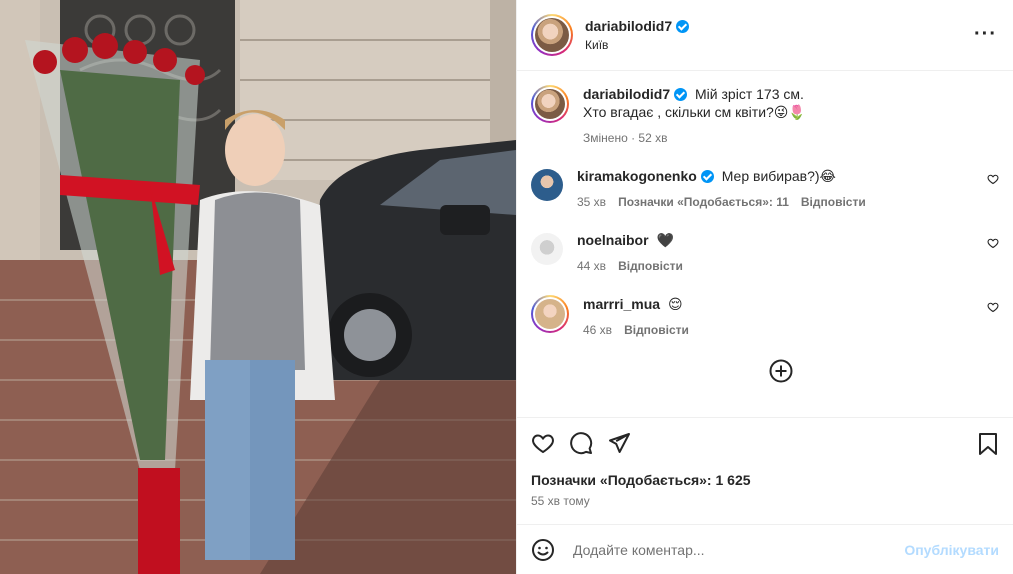 The width and height of the screenshot is (1013, 574). Describe the element at coordinates (581, 443) in the screenshot. I see `comment-bubble-icon` at that location.